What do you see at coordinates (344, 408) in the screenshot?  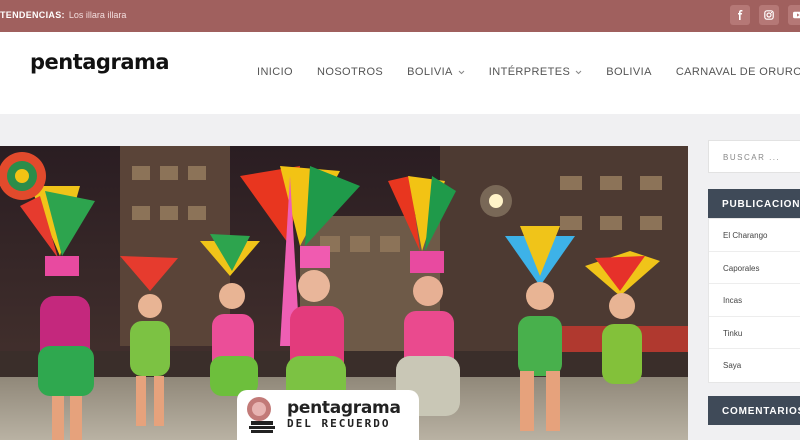 I see `watermark-title: pentagrama` at bounding box center [344, 408].